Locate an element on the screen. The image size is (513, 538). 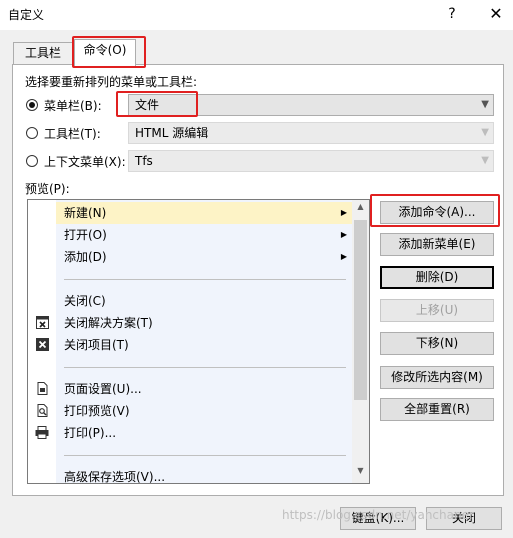
list-item-close-project: 关闭项目(T) is located at coordinates (204, 345).